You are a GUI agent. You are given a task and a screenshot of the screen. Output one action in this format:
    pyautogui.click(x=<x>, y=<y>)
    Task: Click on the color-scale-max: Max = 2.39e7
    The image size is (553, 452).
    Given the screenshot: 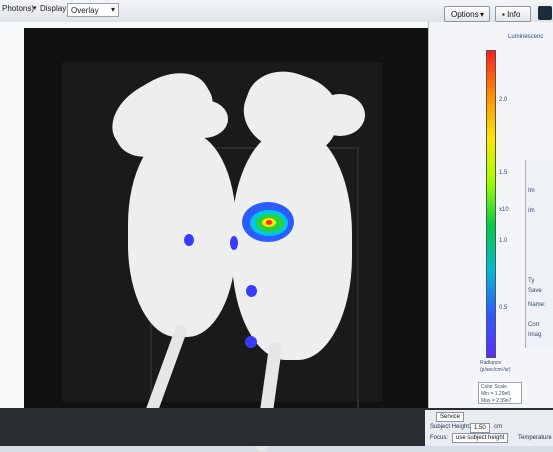 What is the action you would take?
    pyautogui.click(x=496, y=401)
    